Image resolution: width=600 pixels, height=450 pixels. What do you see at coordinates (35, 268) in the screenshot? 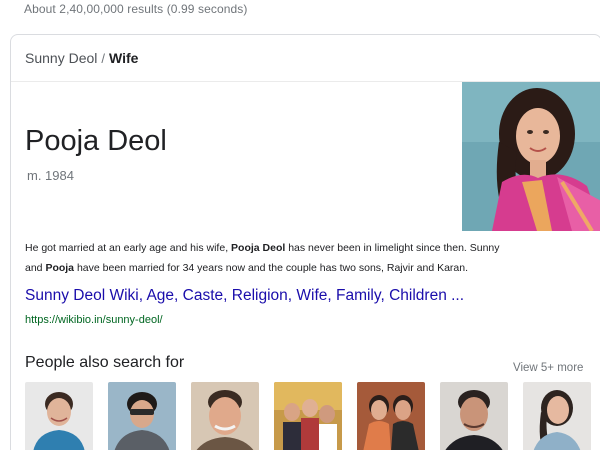
I see `description-text: and` at bounding box center [35, 268].